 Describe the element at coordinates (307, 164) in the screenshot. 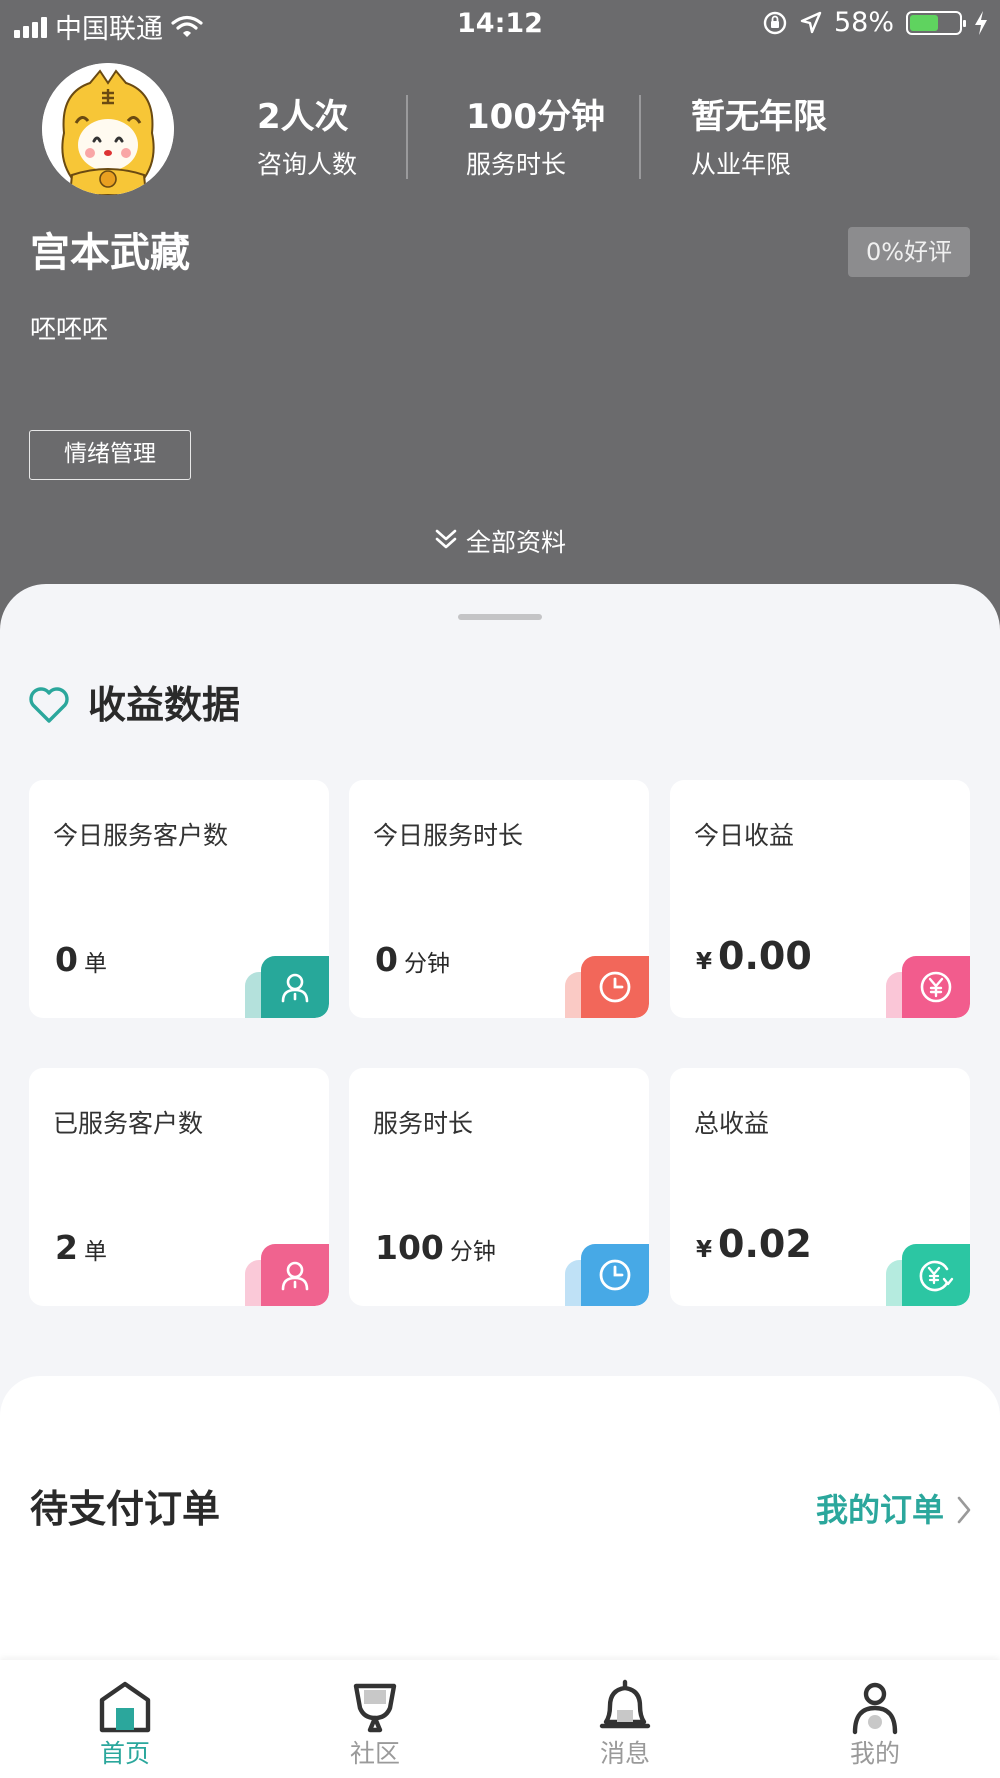

I see `stat-label: 咨询人数` at that location.